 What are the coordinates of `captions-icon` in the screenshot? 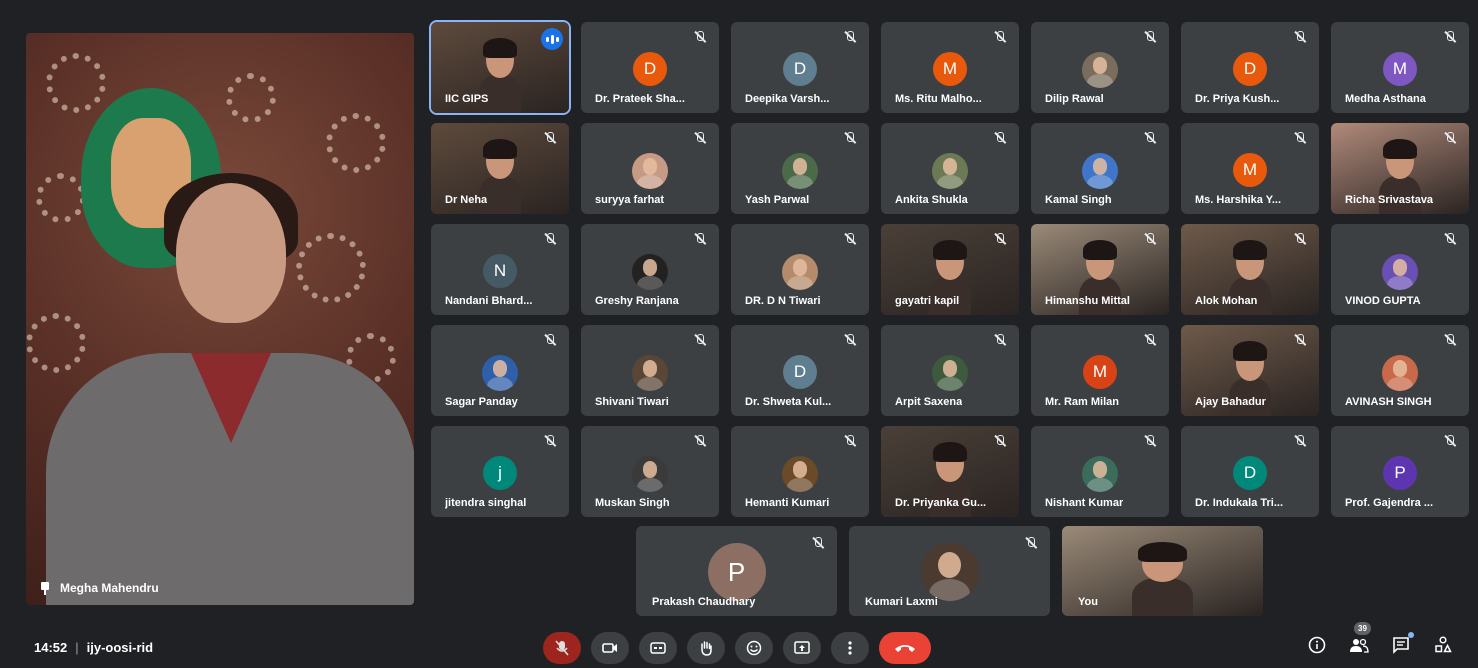 It's located at (658, 648).